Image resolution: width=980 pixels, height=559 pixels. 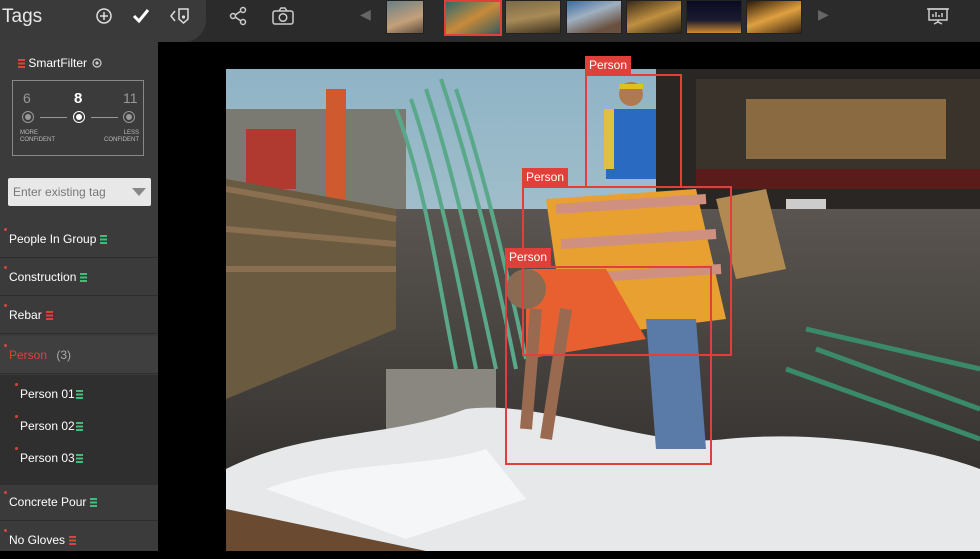 What do you see at coordinates (28, 117) in the screenshot?
I see `slider-stop-low` at bounding box center [28, 117].